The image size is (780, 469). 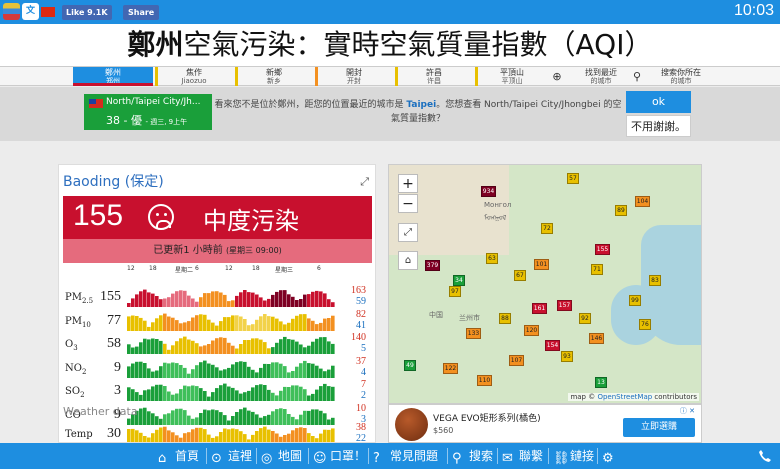 I want to click on nav-globe: ◎ 地圖, so click(x=281, y=456).